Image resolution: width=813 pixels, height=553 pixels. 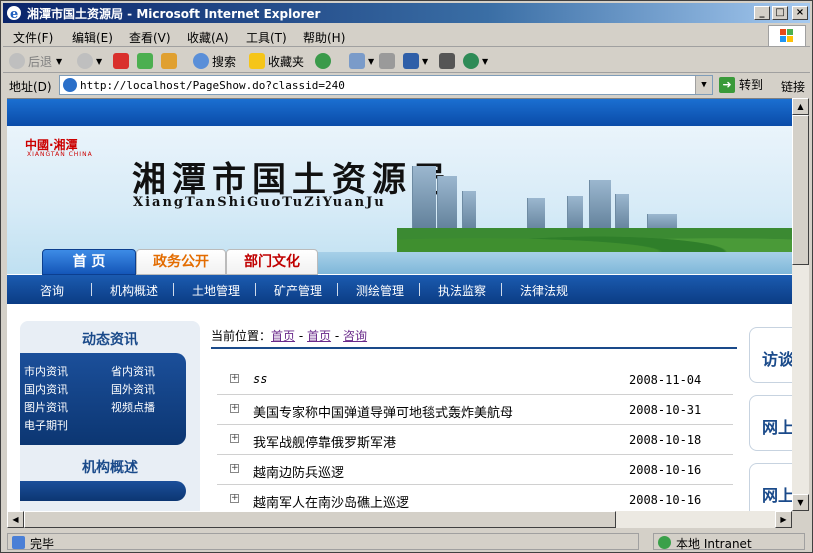 What do you see at coordinates (18, 542) in the screenshot?
I see `page-done-icon` at bounding box center [18, 542].